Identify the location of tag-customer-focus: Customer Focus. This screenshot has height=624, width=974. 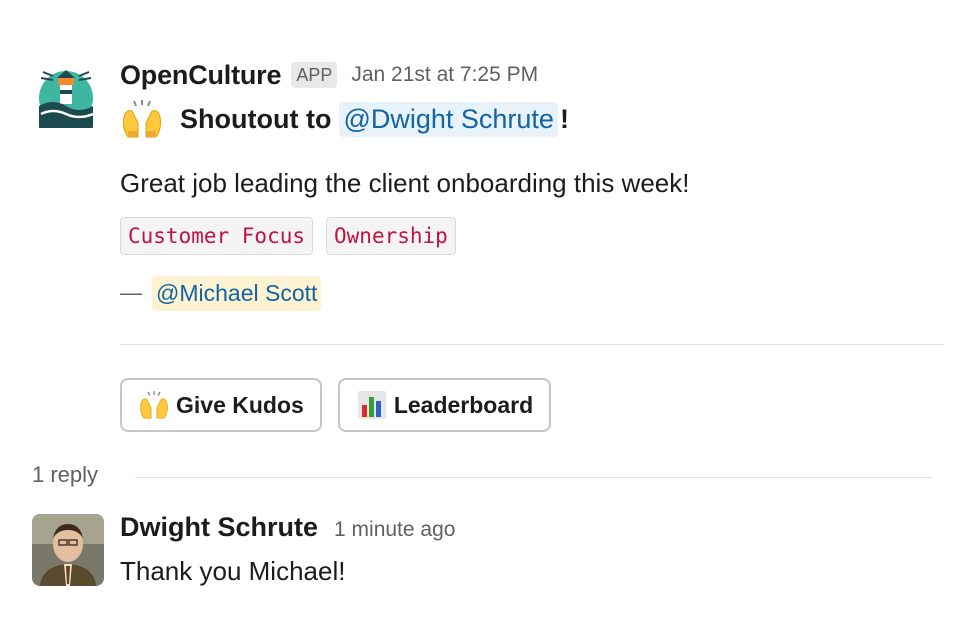
(217, 236).